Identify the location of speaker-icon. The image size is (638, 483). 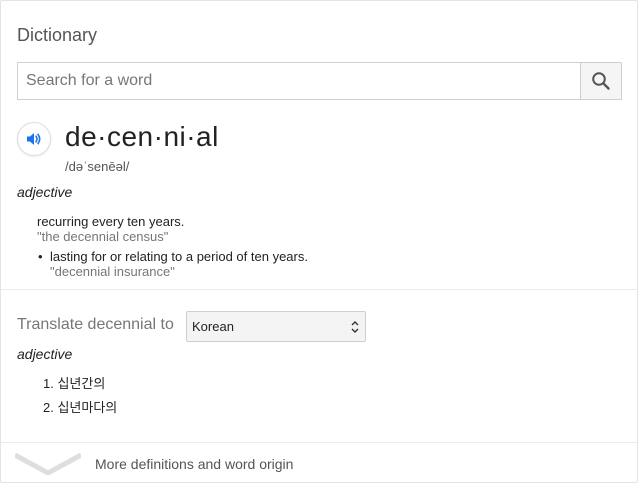
(34, 139).